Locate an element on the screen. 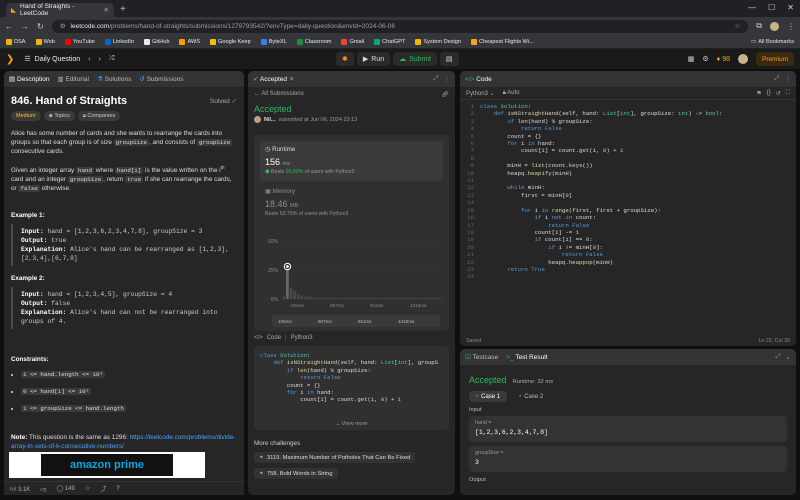 The image size is (800, 500). run-button: ▶ Run is located at coordinates (373, 59).